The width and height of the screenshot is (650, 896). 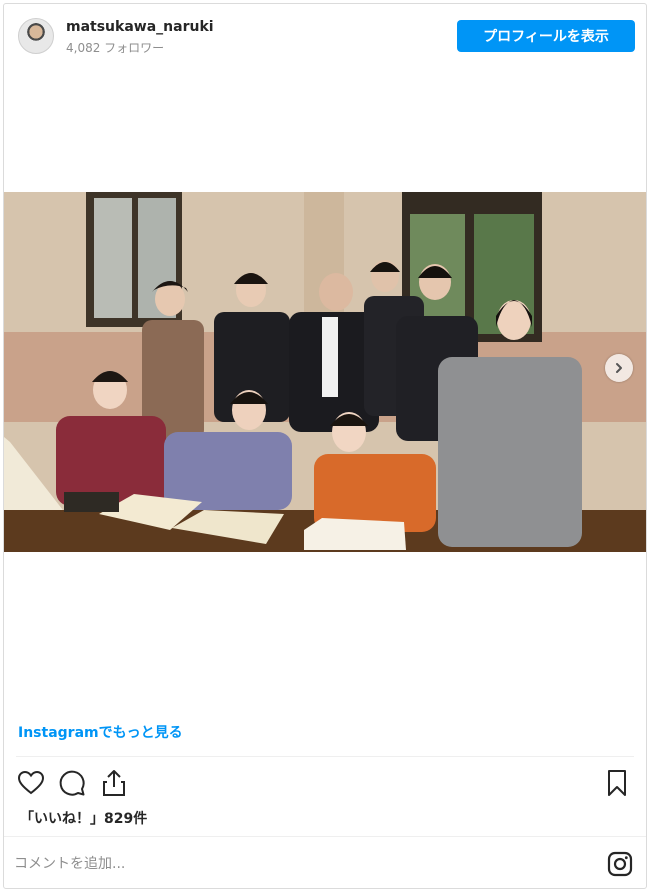 I want to click on post-header: matsukawa_naruki 4,082 フォロワー プロフィールを表示, so click(x=325, y=38).